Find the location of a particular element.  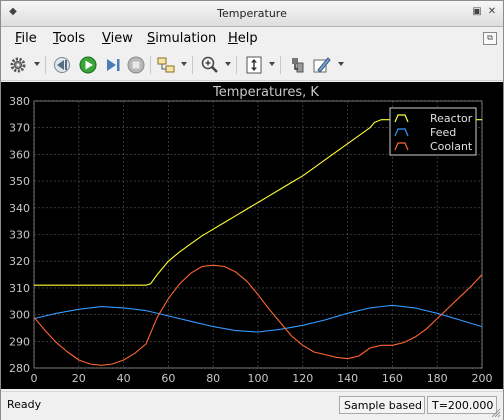

x-tick-label: 40 is located at coordinates (124, 378).